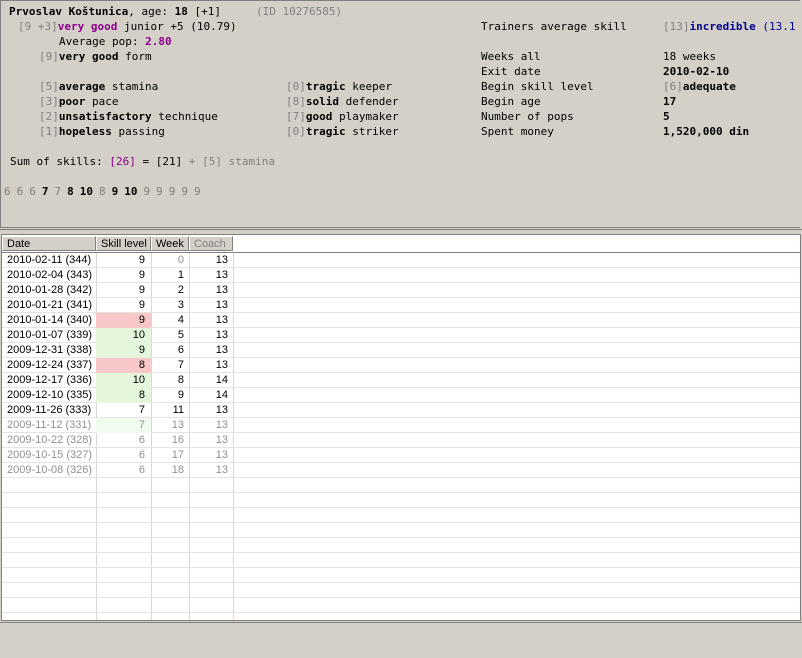 The height and width of the screenshot is (658, 802). I want to click on skill-label: defender, so click(372, 101).